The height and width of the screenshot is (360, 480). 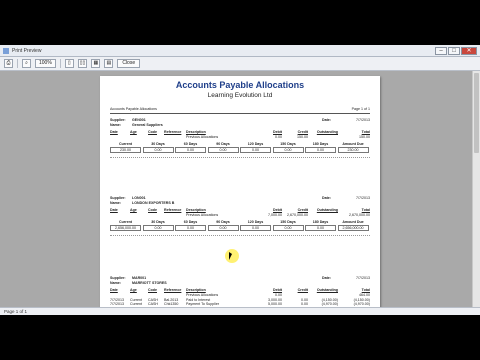 What do you see at coordinates (329, 304) in the screenshot?
I see `cell-outstanding: (4,970.00)` at bounding box center [329, 304].